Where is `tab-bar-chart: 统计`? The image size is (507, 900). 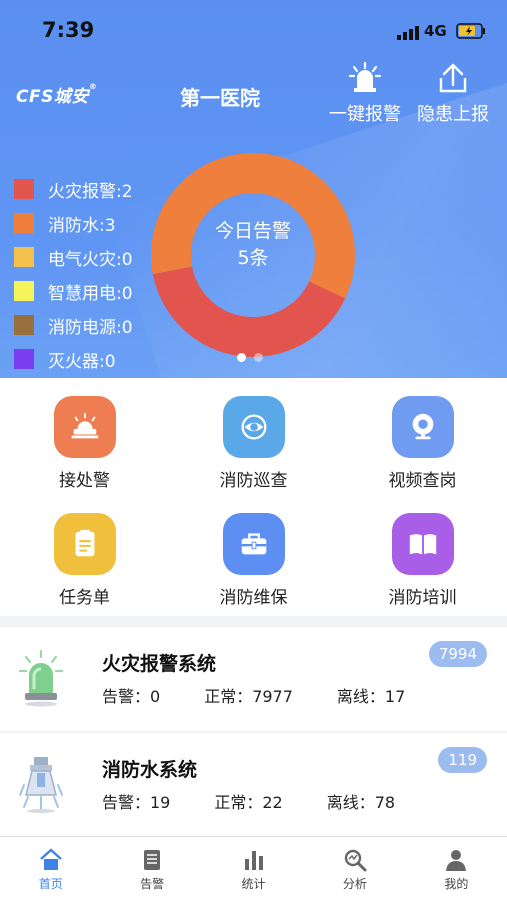 tab-bar-chart: 统计 is located at coordinates (253, 868).